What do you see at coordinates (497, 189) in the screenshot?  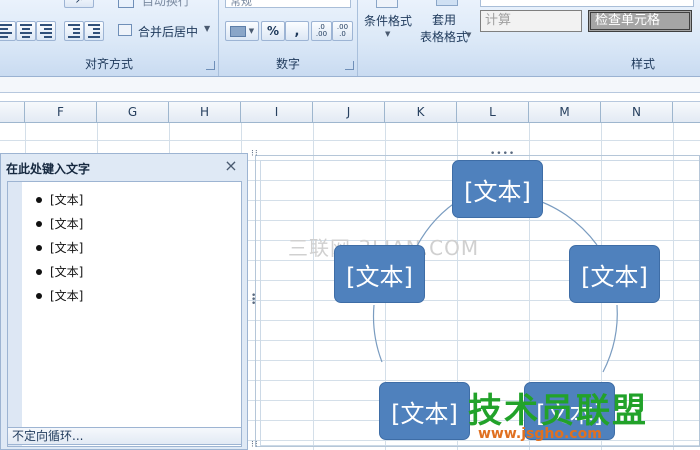 I see `smartart-node-1: [文本]` at bounding box center [497, 189].